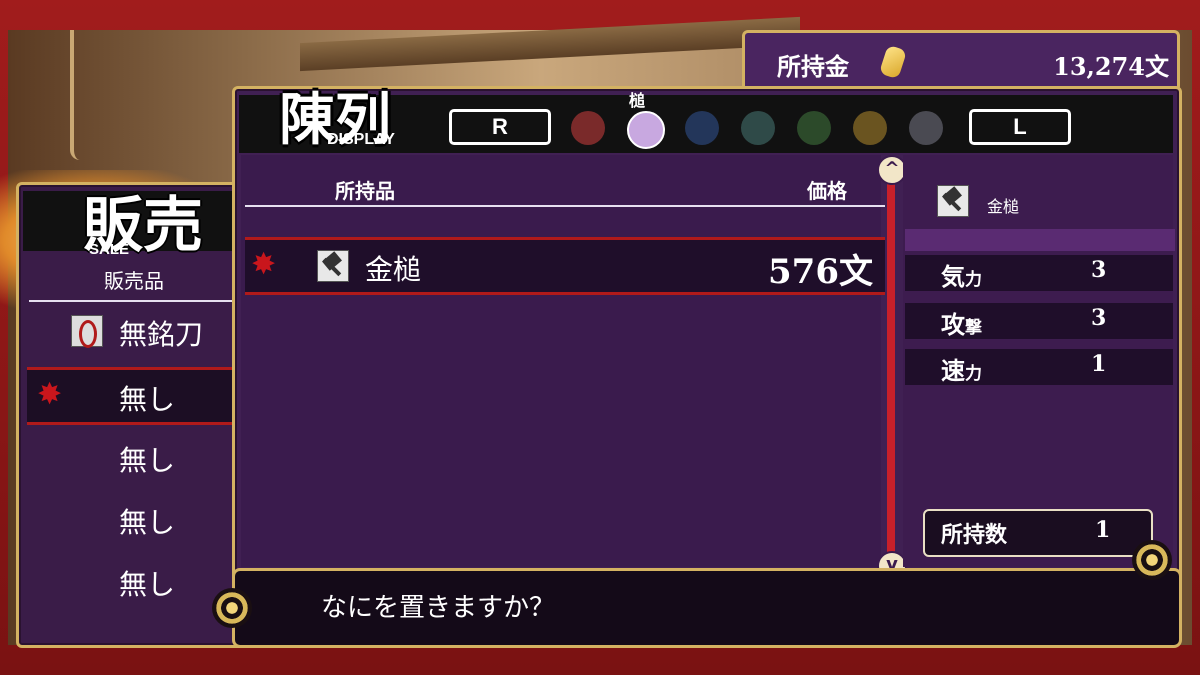 The image size is (1200, 675). Describe the element at coordinates (758, 128) in the screenshot. I see `leaf-icon` at that location.